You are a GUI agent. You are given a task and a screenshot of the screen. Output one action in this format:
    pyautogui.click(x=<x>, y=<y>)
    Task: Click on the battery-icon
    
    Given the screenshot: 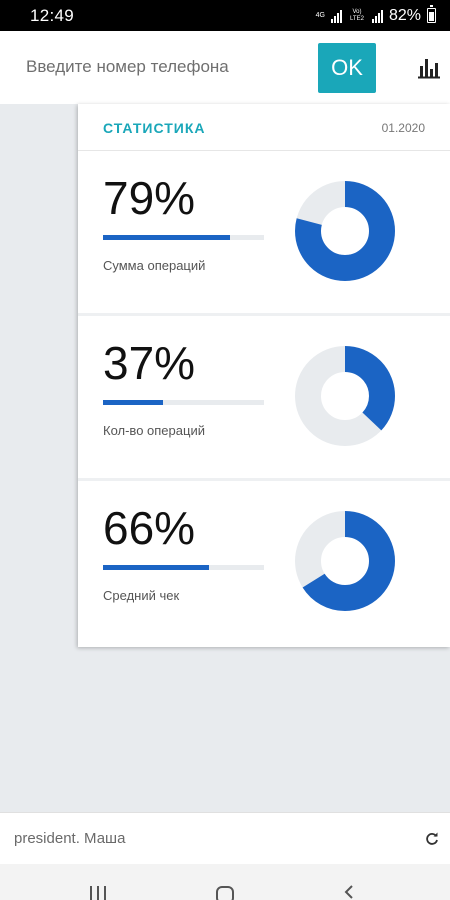 What is the action you would take?
    pyautogui.click(x=431, y=14)
    